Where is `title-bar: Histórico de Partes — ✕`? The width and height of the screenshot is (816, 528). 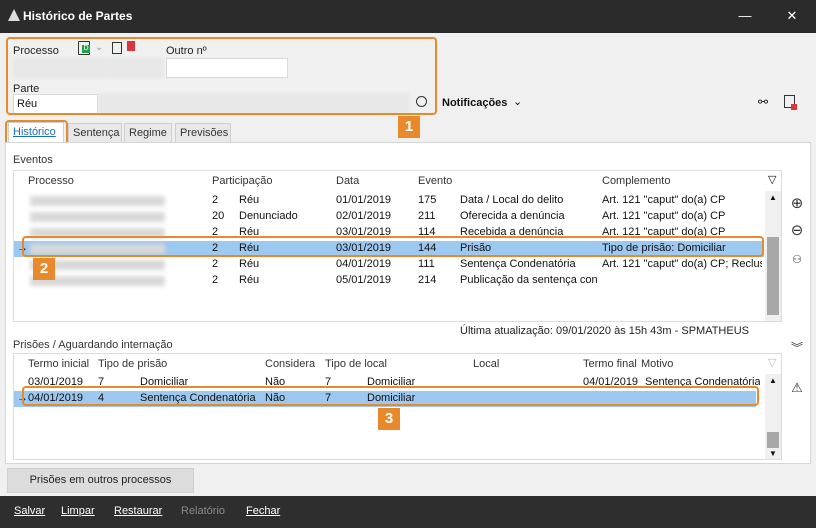
title-bar: Histórico de Partes — ✕ is located at coordinates (408, 16).